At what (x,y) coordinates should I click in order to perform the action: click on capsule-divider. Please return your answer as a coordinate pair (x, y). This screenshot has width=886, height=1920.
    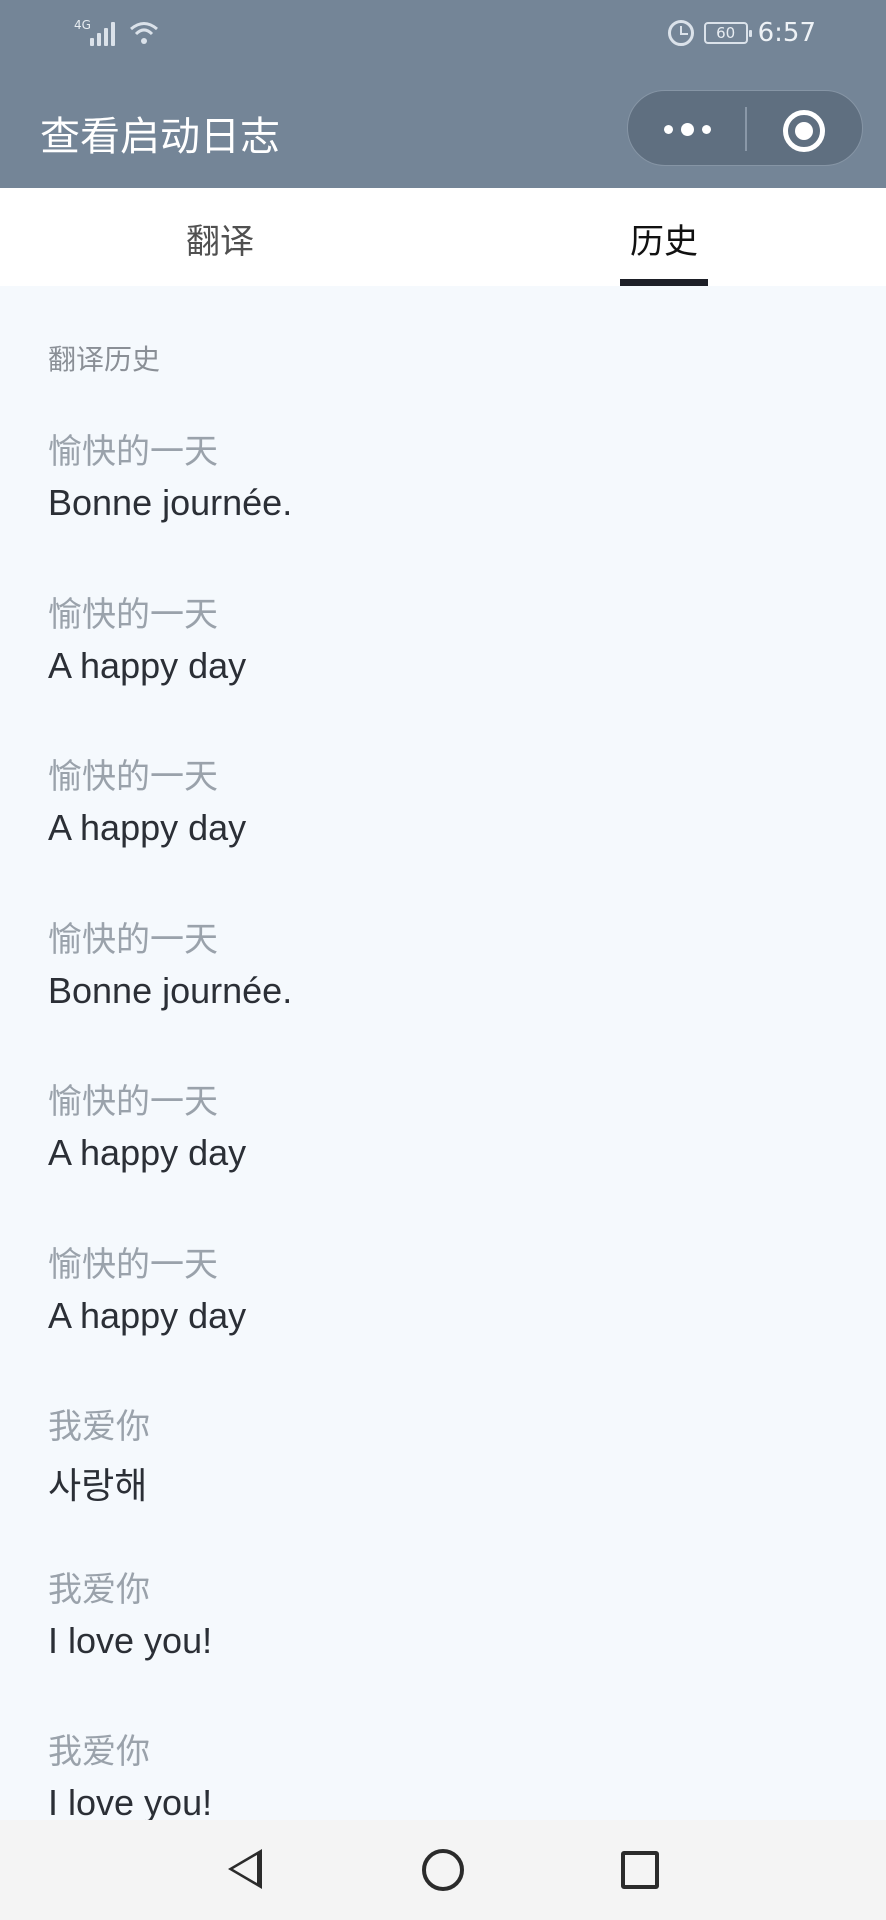
    Looking at the image, I should click on (746, 129).